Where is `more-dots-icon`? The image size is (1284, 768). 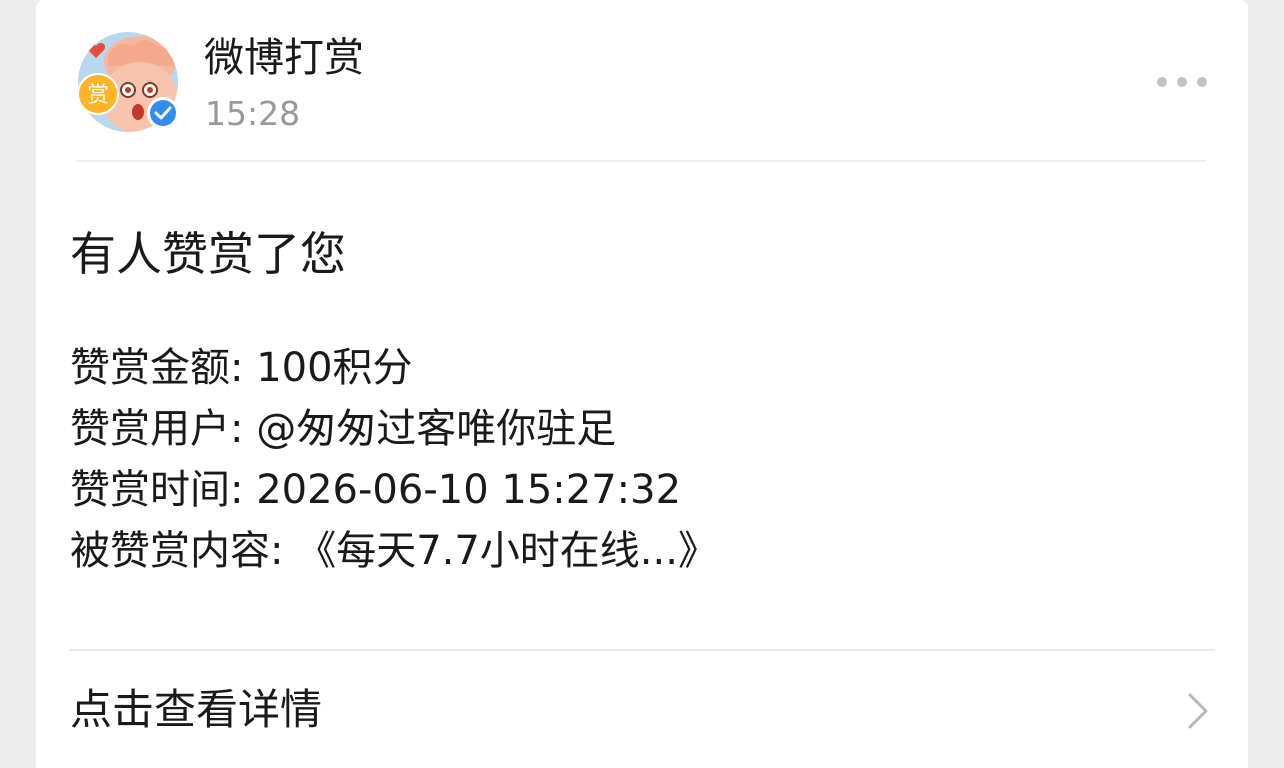 more-dots-icon is located at coordinates (1182, 82).